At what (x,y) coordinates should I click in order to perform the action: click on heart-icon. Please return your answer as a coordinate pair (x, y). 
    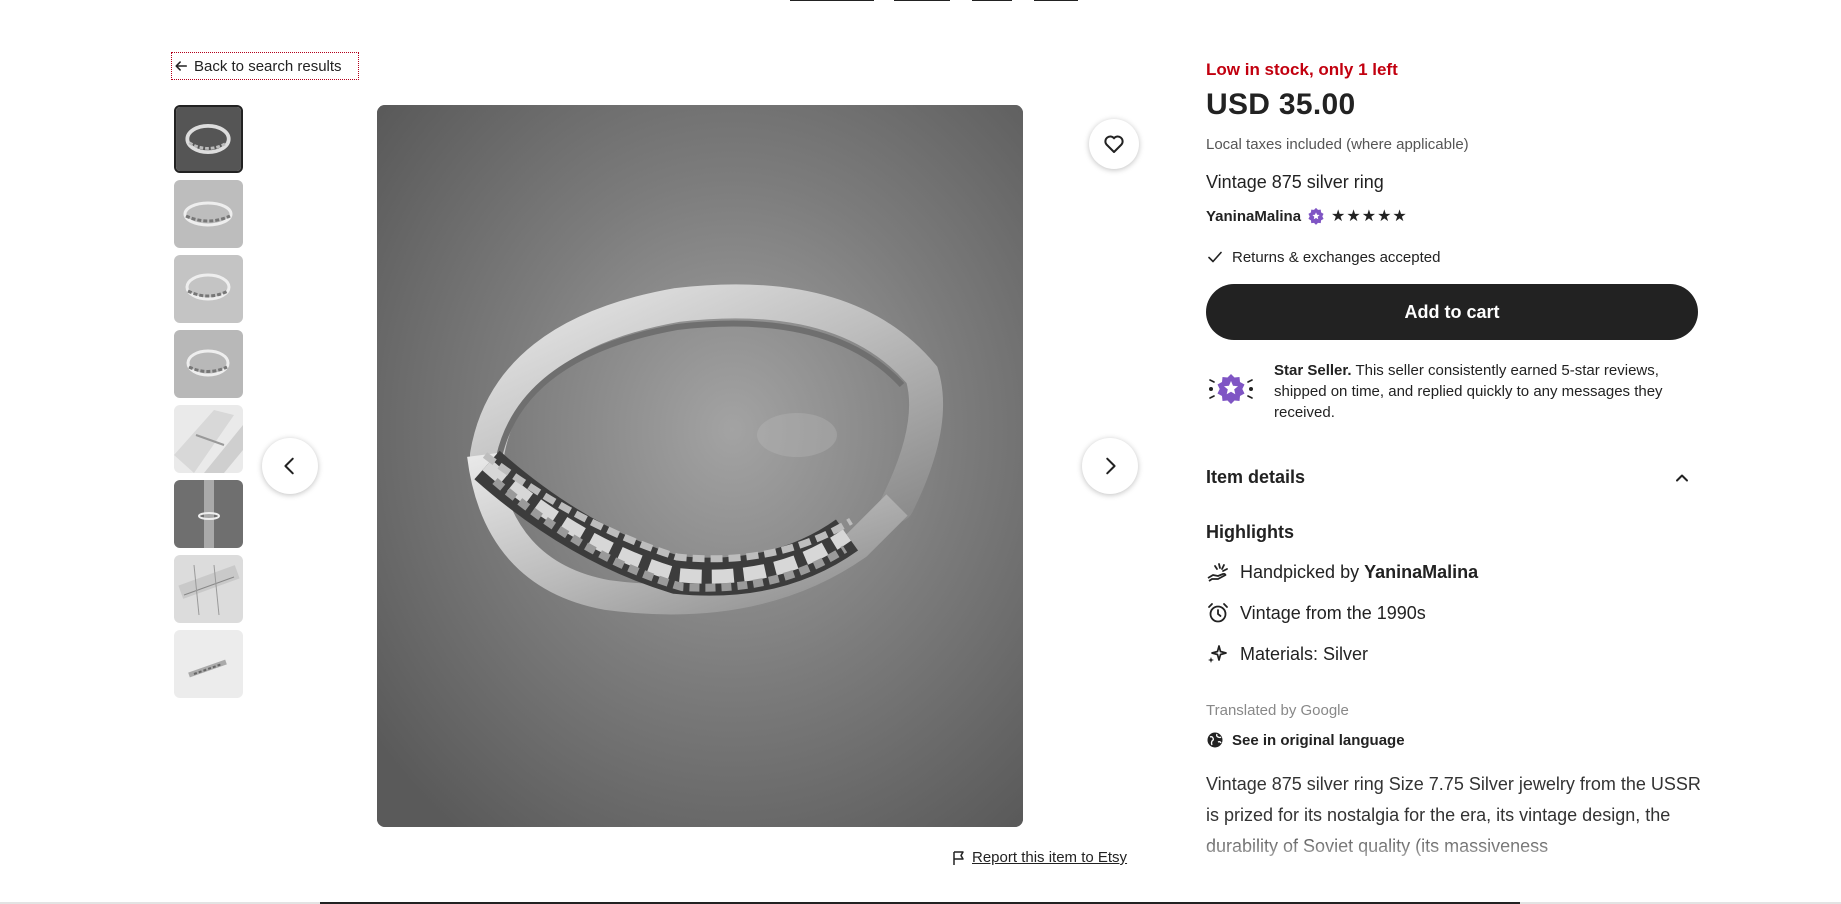
    Looking at the image, I should click on (1114, 144).